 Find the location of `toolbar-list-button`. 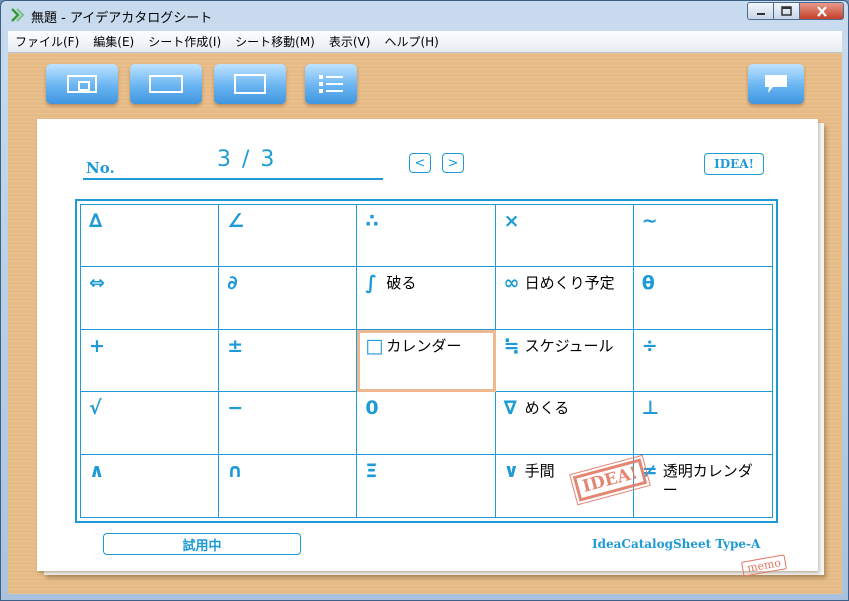

toolbar-list-button is located at coordinates (331, 84).